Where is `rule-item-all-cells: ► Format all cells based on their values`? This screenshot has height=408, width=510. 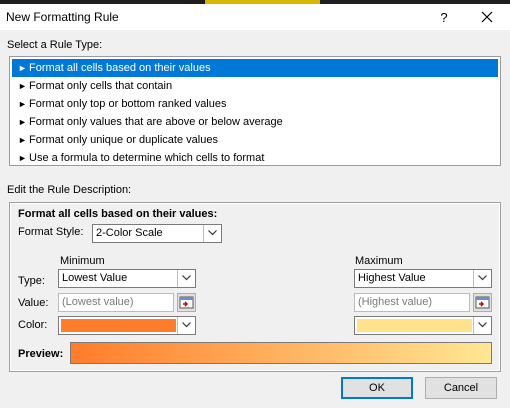 rule-item-all-cells: ► Format all cells based on their values is located at coordinates (255, 68).